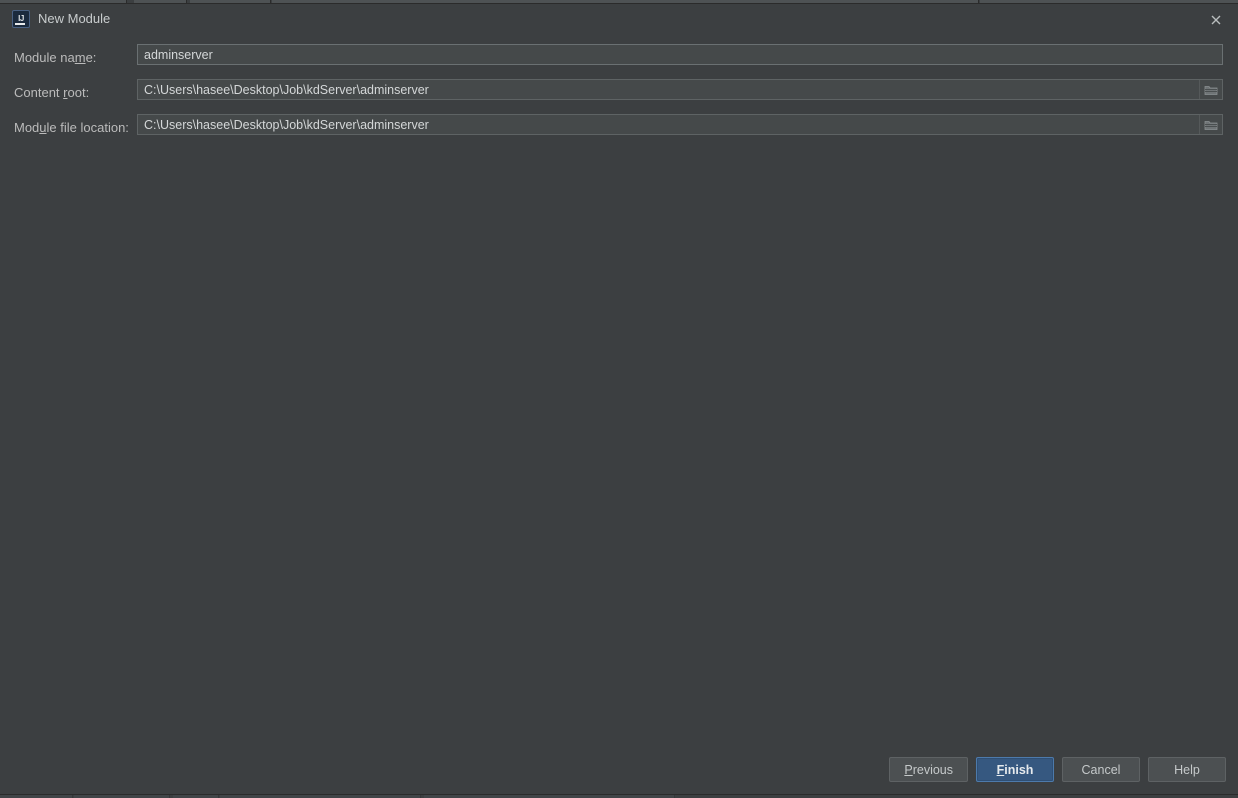  What do you see at coordinates (1000, 769) in the screenshot?
I see `finish-button-mnemonic: F` at bounding box center [1000, 769].